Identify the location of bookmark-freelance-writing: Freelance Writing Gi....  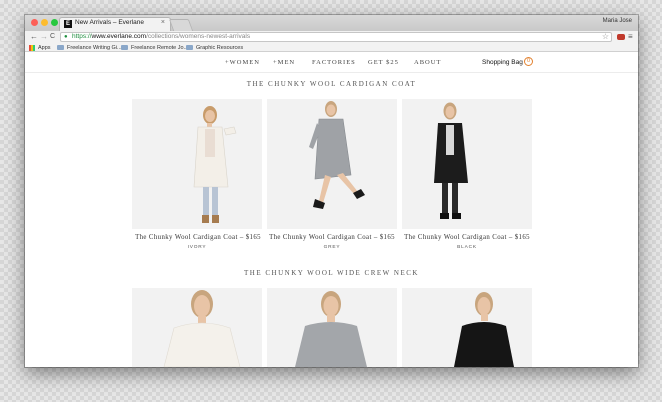
(89, 47).